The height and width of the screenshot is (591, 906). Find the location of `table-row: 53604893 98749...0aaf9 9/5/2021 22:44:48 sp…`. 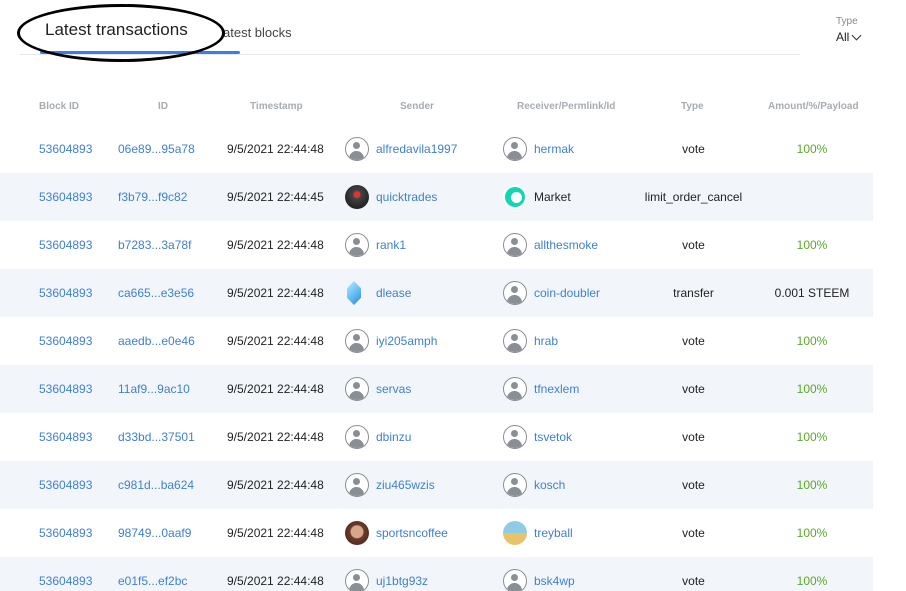

table-row: 53604893 98749...0aaf9 9/5/2021 22:44:48 sp… is located at coordinates (436, 533).